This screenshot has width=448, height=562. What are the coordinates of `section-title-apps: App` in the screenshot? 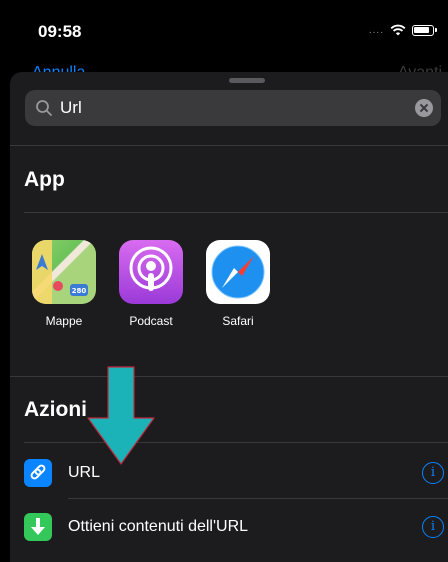 It's located at (44, 179).